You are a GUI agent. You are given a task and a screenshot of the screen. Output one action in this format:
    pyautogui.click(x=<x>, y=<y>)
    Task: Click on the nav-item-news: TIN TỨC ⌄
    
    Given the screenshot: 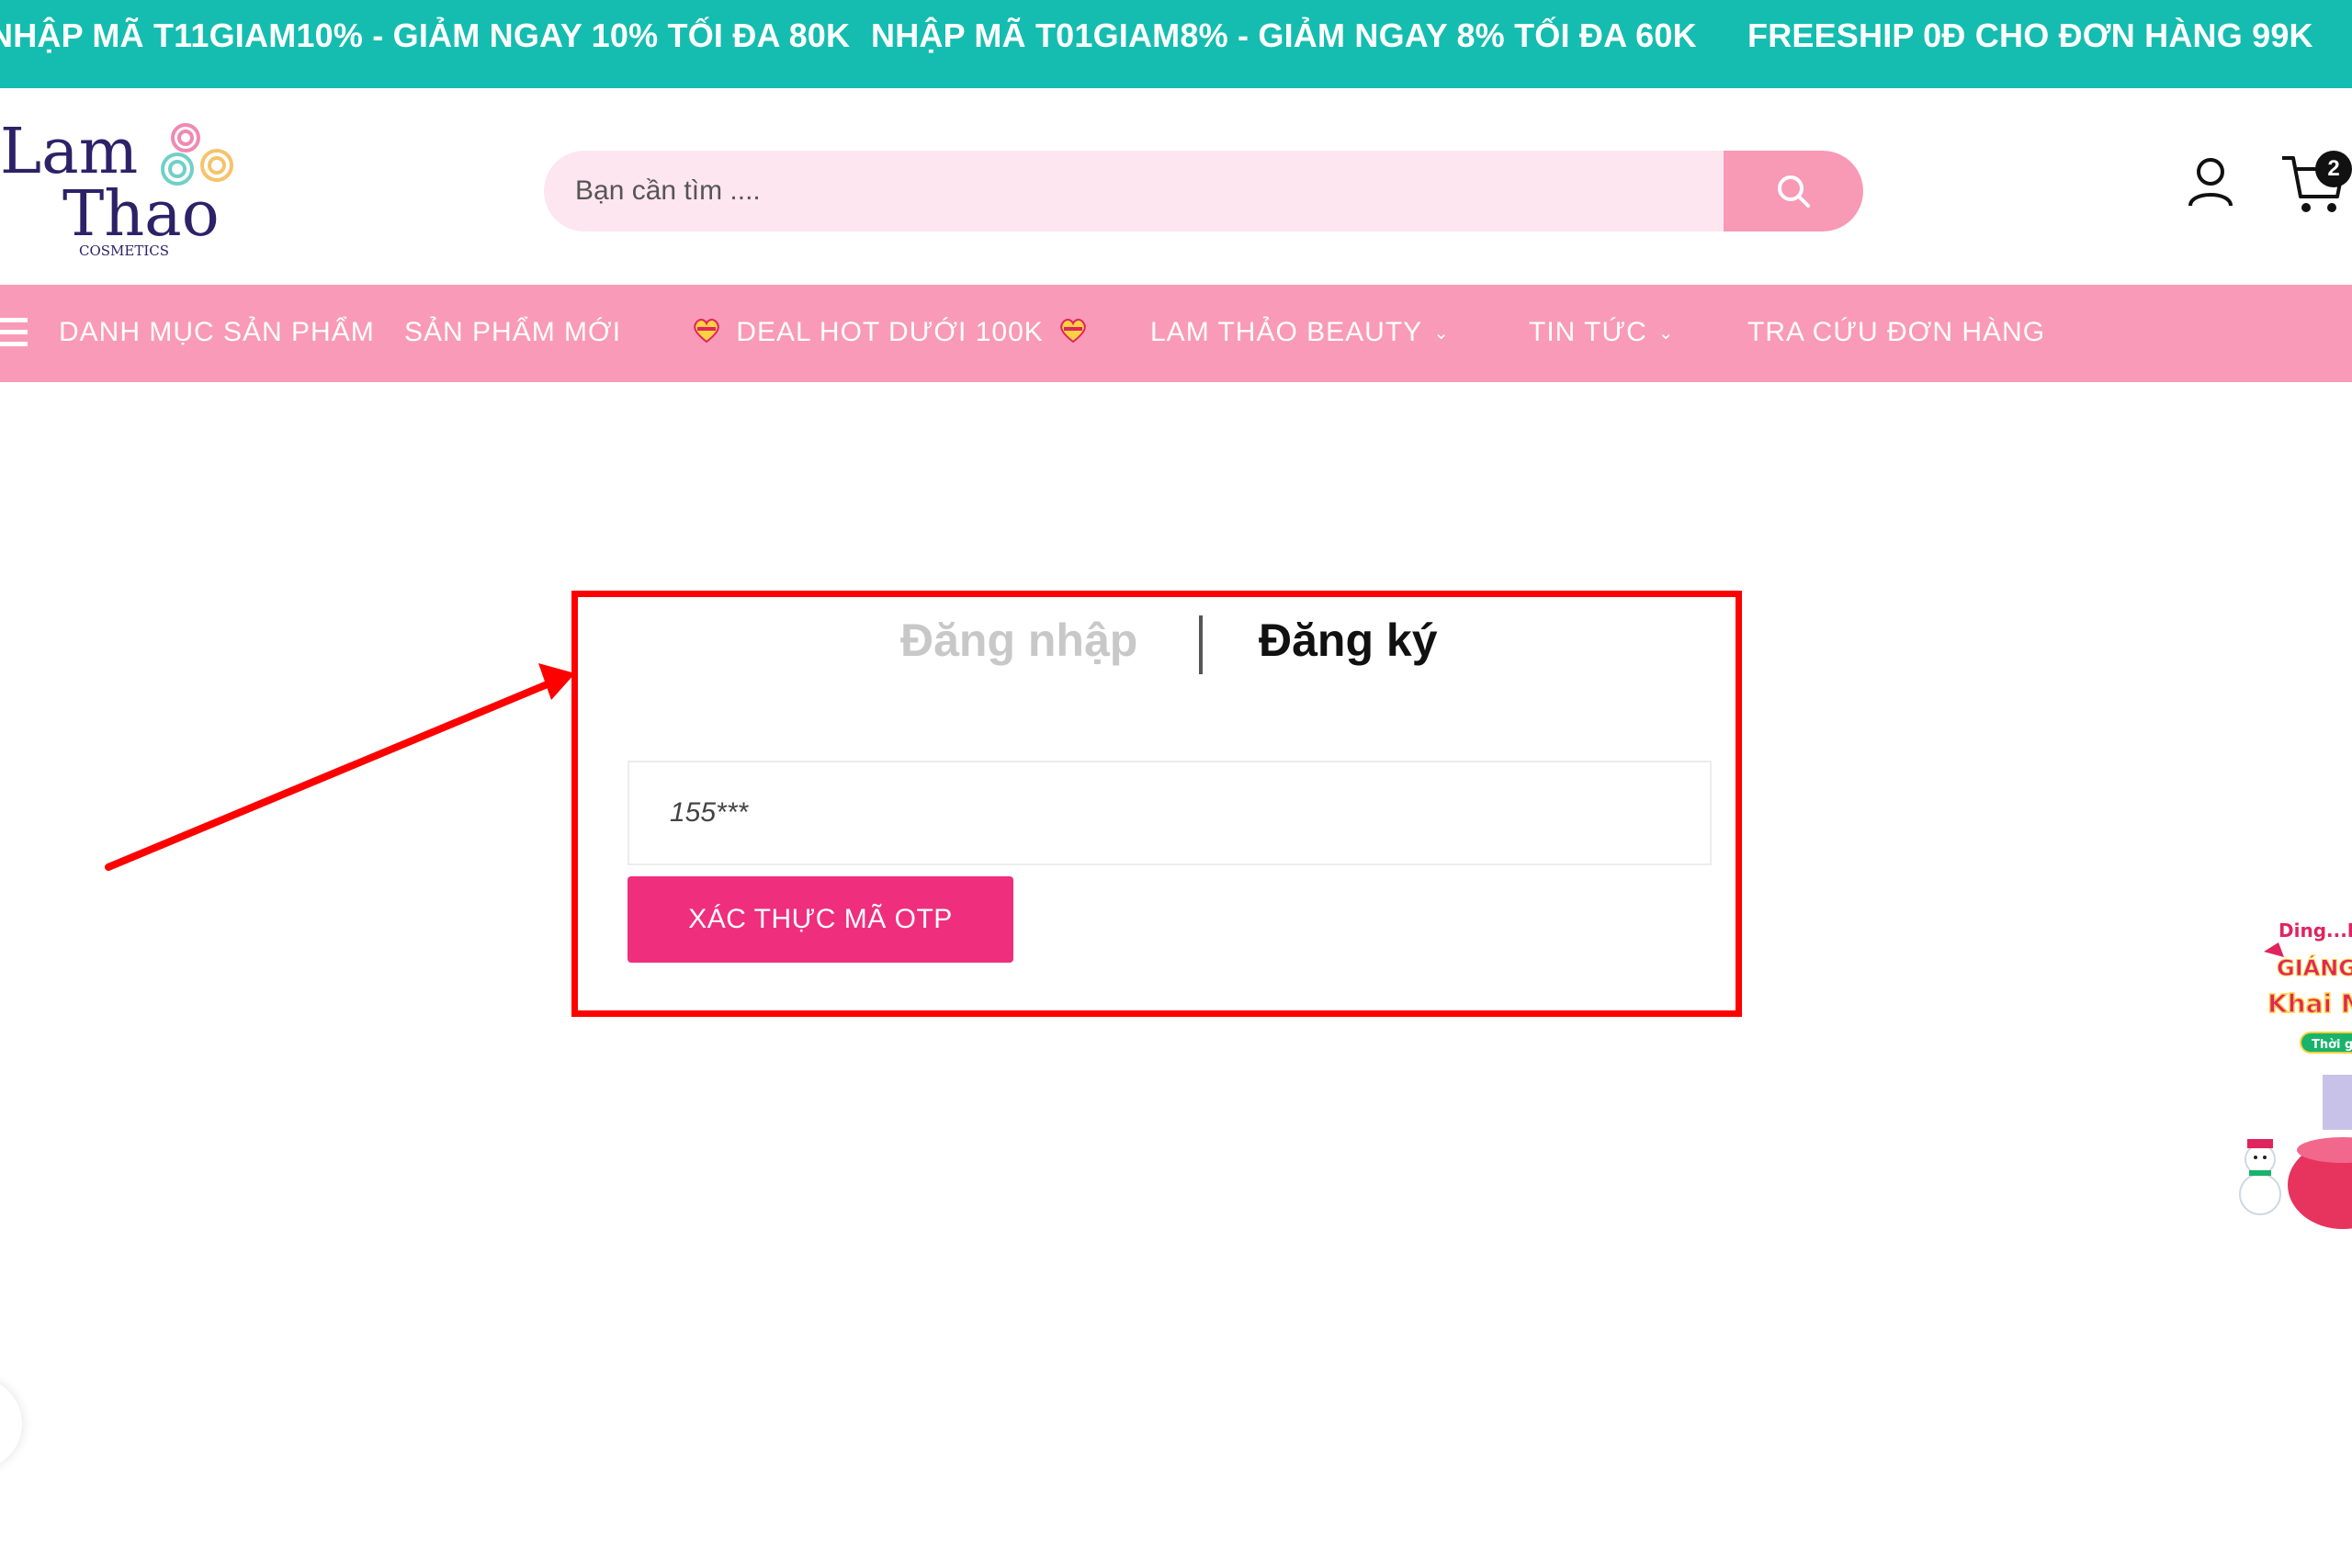 What is the action you would take?
    pyautogui.click(x=1602, y=333)
    